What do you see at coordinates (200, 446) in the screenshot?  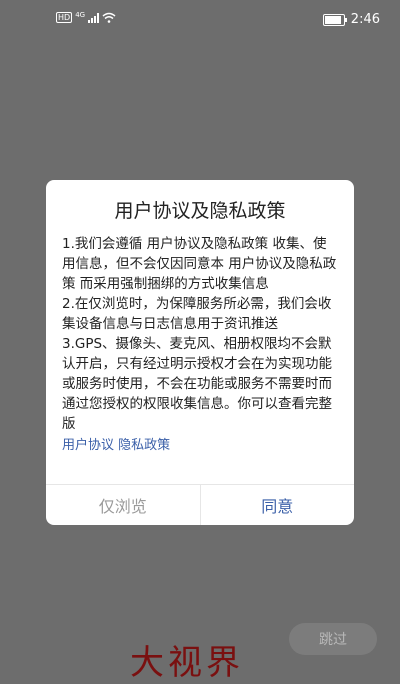 I see `policy-links: 用户协议 隐私政策` at bounding box center [200, 446].